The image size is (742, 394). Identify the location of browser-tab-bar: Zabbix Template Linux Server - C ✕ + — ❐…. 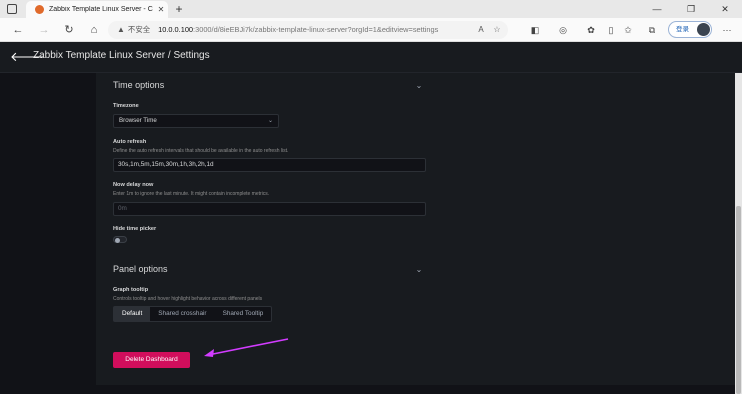
(371, 9).